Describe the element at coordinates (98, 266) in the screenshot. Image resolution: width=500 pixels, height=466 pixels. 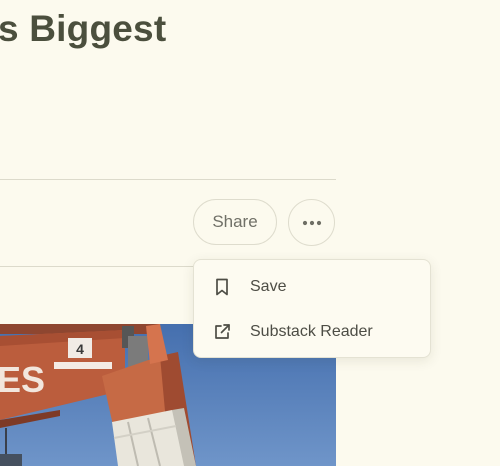
I see `divider-bottom` at that location.